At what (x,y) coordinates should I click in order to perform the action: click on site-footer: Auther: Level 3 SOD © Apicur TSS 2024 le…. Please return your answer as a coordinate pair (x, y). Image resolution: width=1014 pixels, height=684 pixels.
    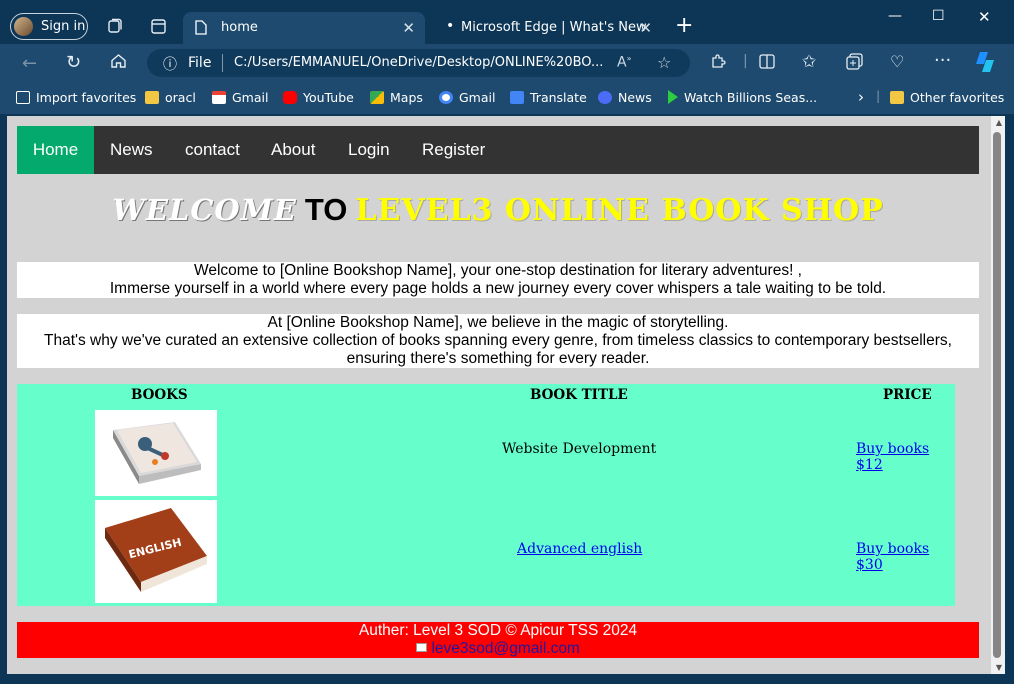
    Looking at the image, I should click on (498, 640).